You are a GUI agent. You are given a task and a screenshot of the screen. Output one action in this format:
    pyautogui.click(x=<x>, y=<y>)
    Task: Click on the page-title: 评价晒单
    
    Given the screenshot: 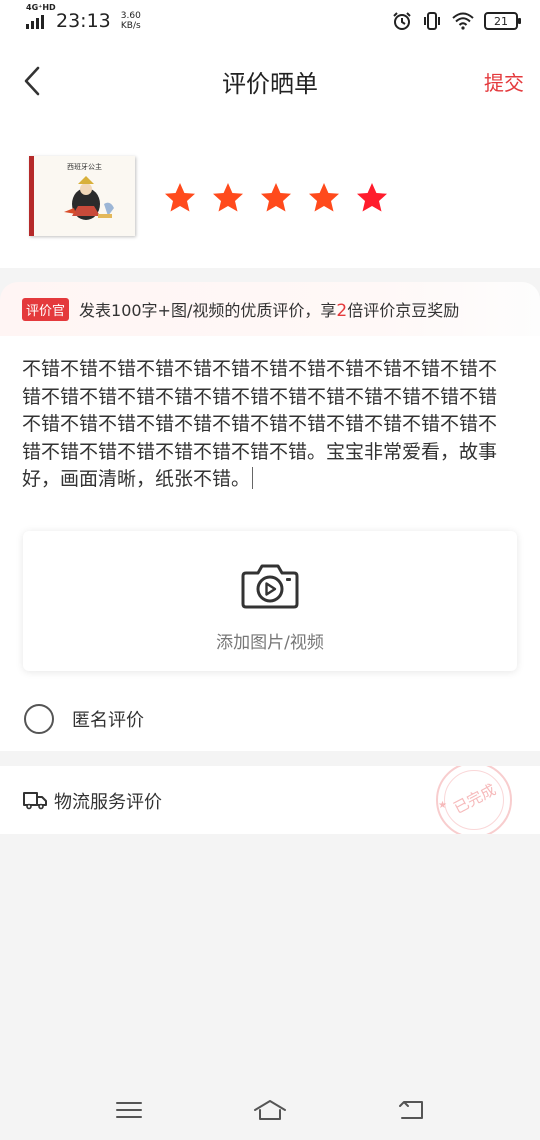 What is the action you would take?
    pyautogui.click(x=270, y=84)
    